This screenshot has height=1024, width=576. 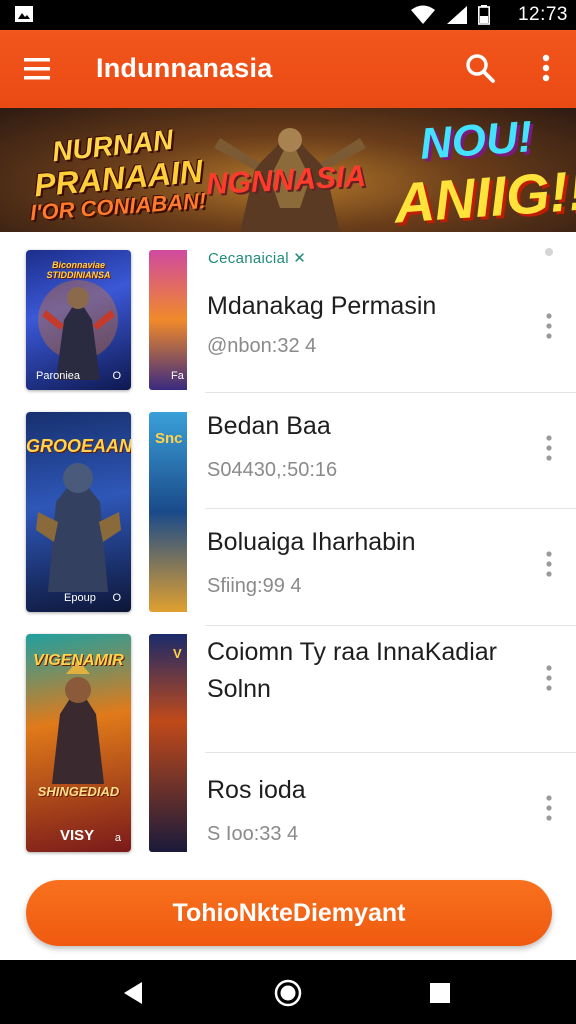 What do you see at coordinates (262, 346) in the screenshot?
I see `item-meta: @nbon:32 4` at bounding box center [262, 346].